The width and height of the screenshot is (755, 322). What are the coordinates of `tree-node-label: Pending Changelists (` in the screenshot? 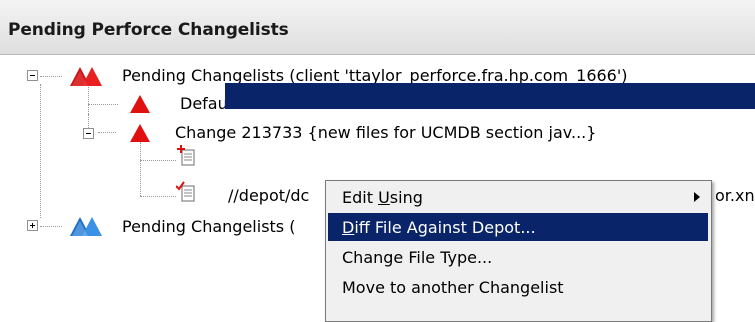 It's located at (209, 226).